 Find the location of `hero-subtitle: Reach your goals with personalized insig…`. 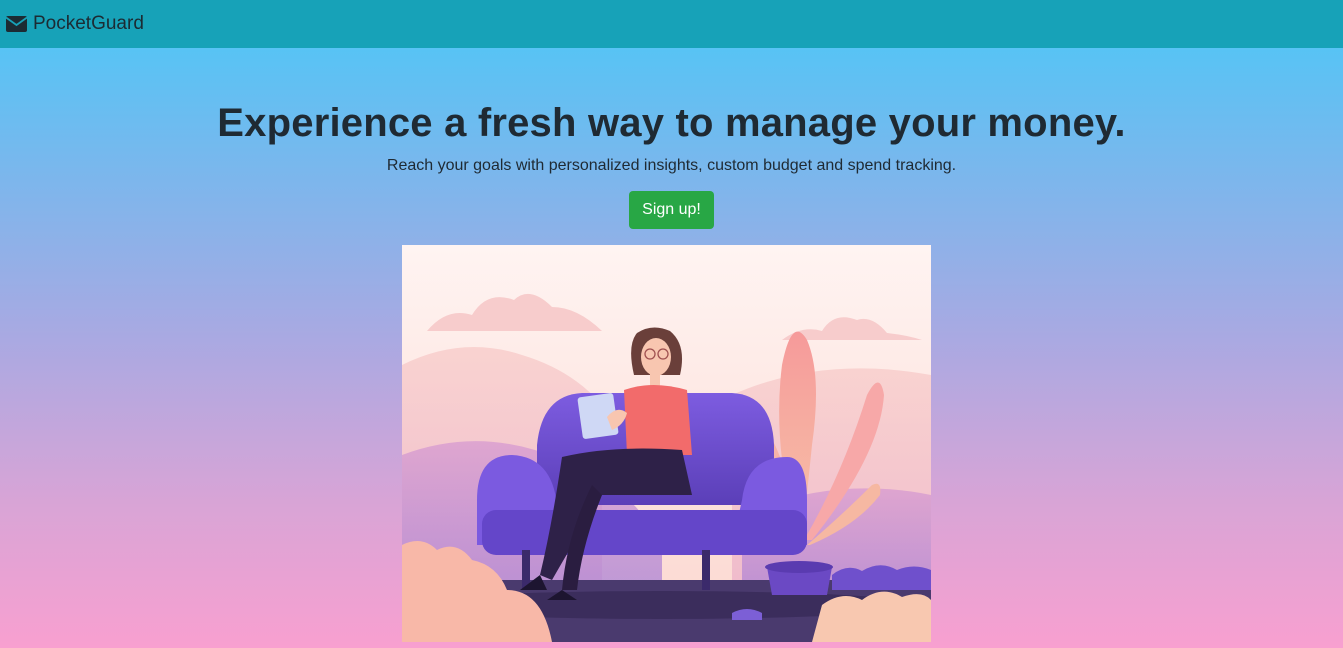

hero-subtitle: Reach your goals with personalized insig… is located at coordinates (671, 165).